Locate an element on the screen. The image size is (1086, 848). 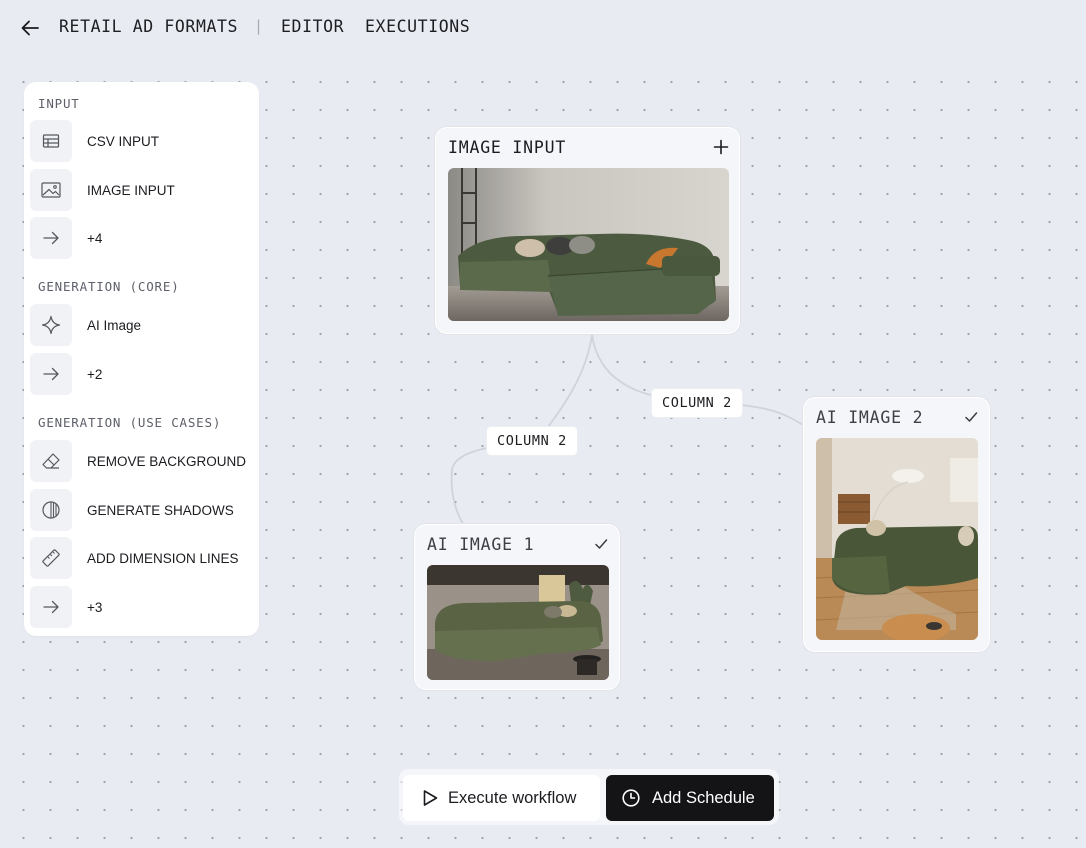
clock-icon is located at coordinates (631, 798).